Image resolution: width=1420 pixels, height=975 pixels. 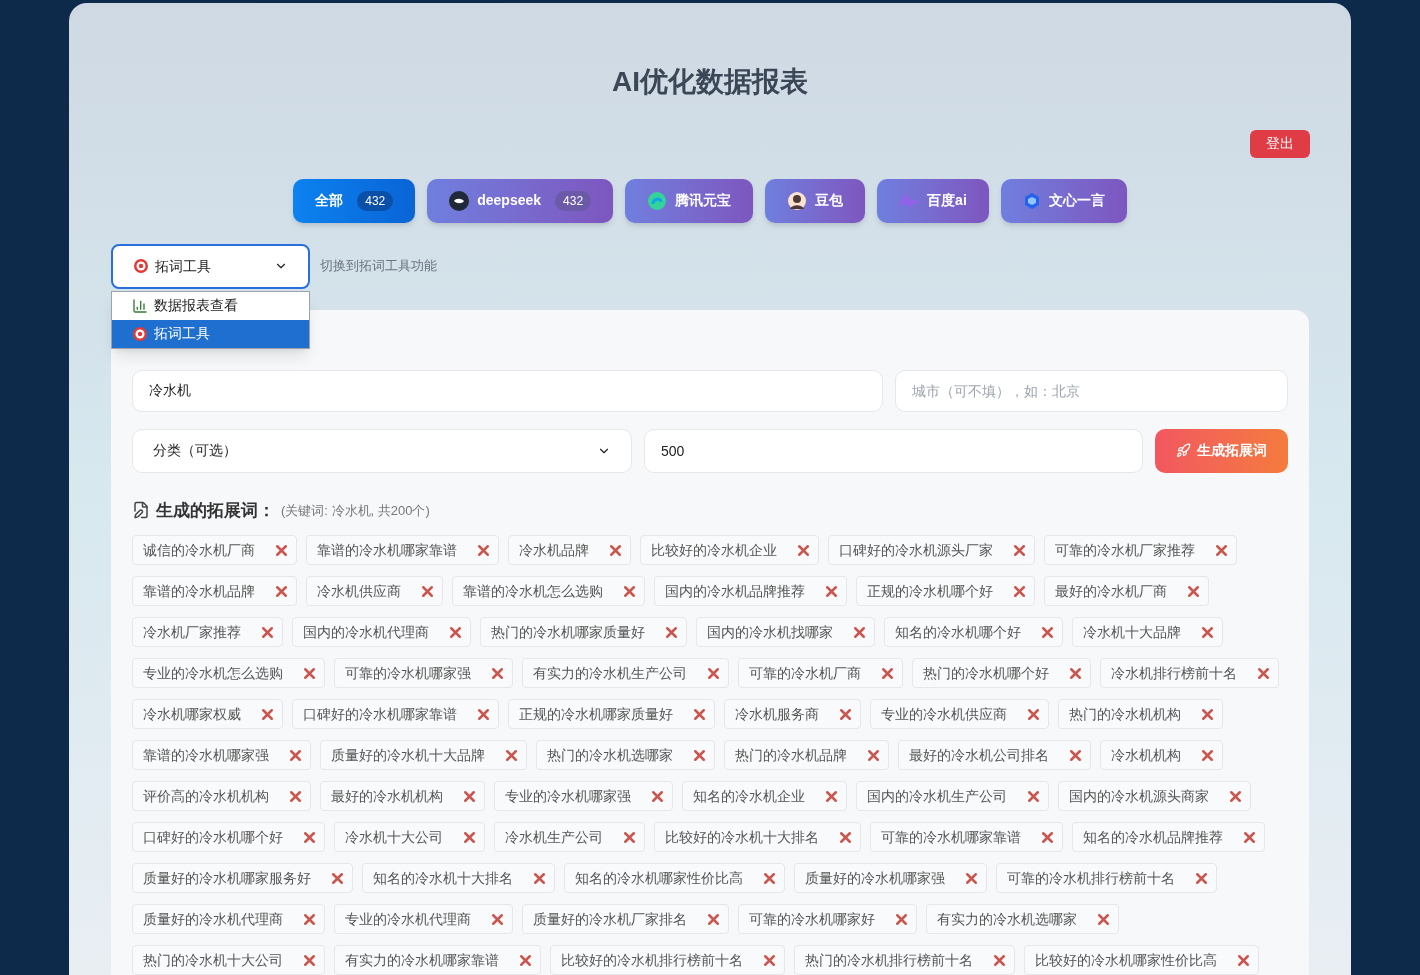 What do you see at coordinates (1154, 796) in the screenshot?
I see `keyword-tag: 国内的冷水机源头商家` at bounding box center [1154, 796].